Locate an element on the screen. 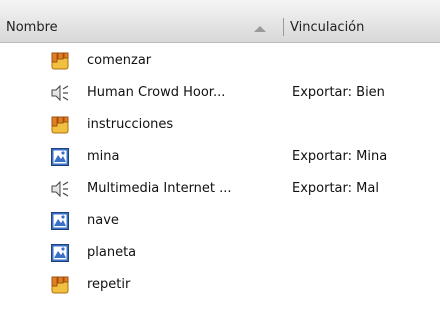 The width and height of the screenshot is (440, 330). column-header-linkage: Vinculación is located at coordinates (327, 27).